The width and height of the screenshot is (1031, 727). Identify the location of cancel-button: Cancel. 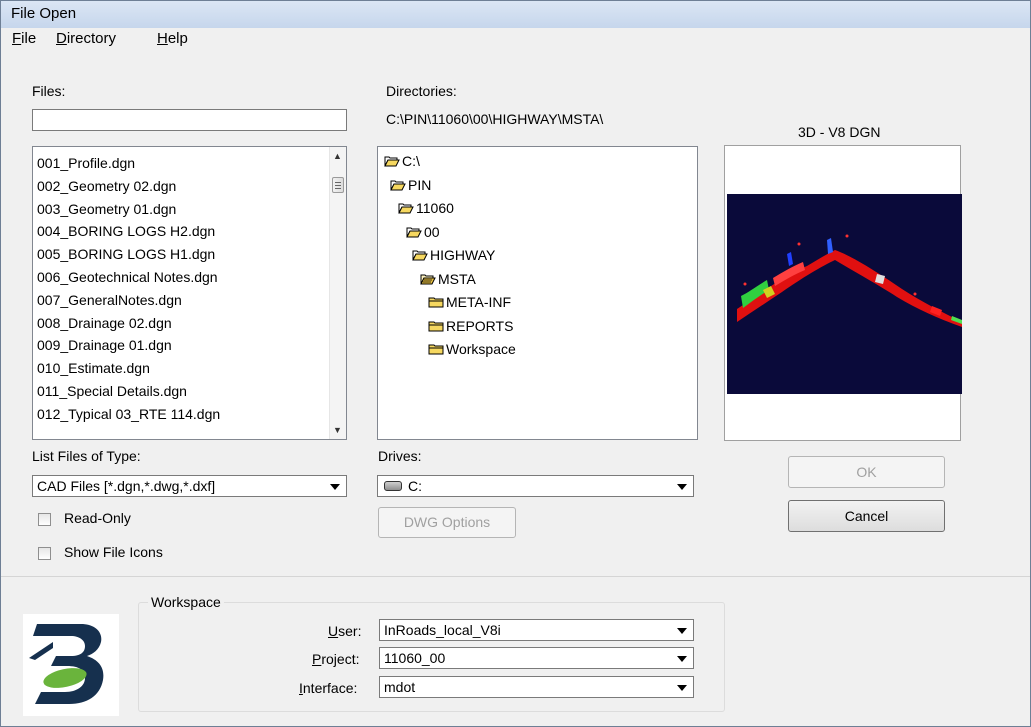
(866, 516).